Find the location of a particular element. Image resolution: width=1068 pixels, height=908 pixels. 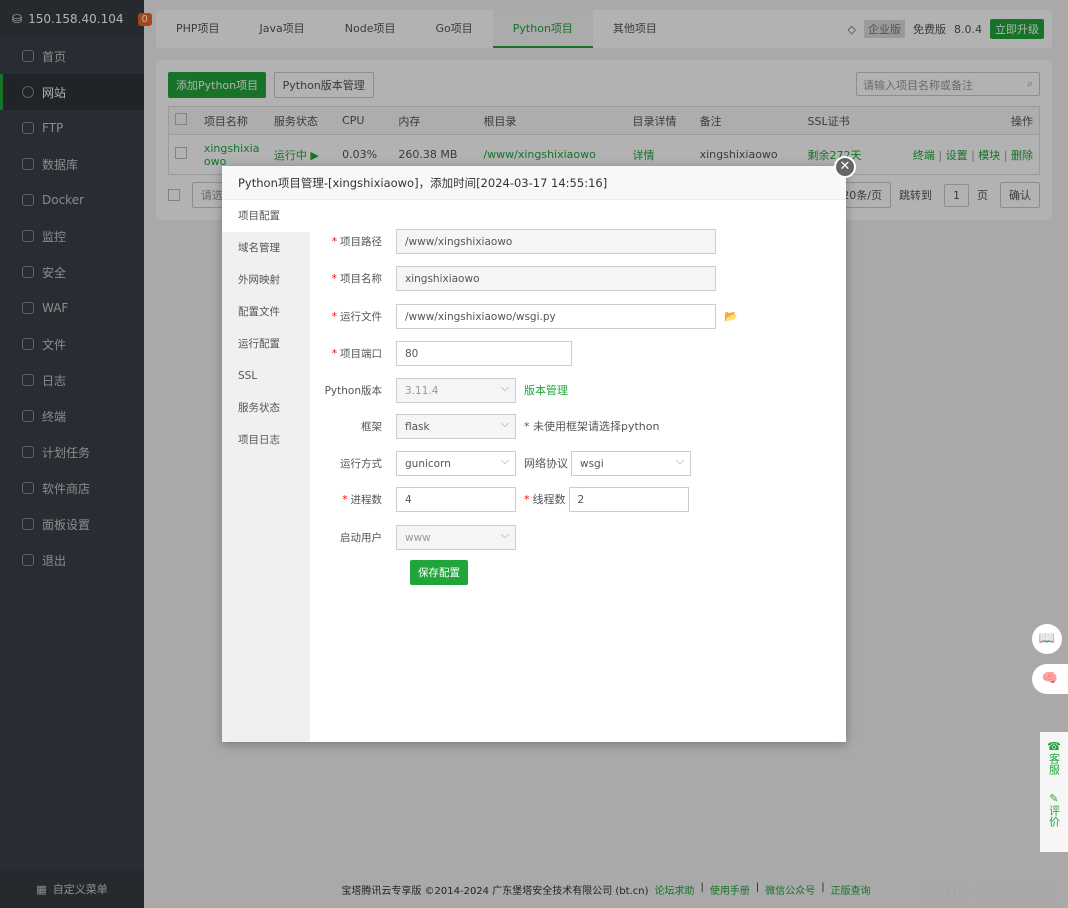

modal-nav-item-1: 域名管理 is located at coordinates (266, 248).